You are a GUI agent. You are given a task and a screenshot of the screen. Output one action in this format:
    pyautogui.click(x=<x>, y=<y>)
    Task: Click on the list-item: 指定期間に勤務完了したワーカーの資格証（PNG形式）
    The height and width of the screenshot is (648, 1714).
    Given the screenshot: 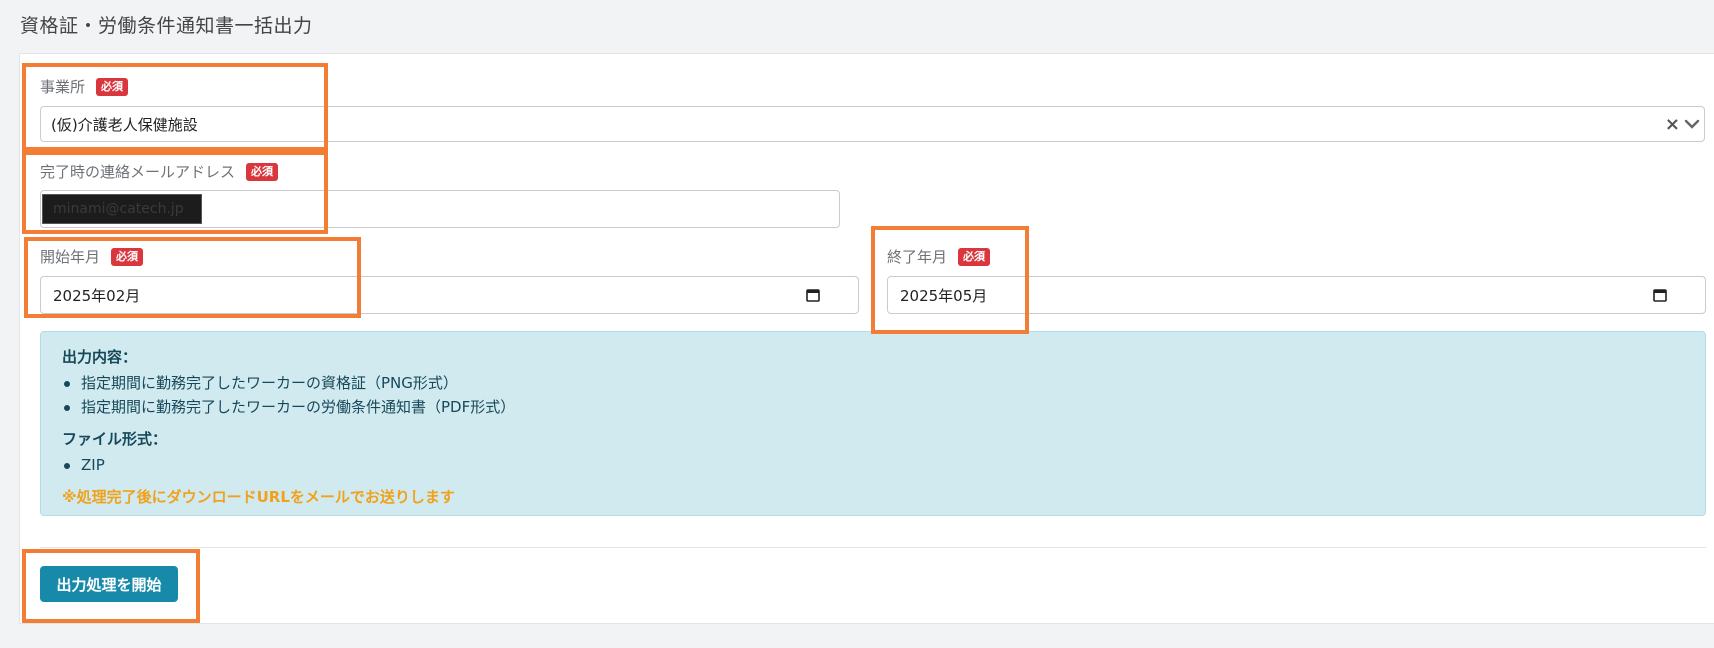 What is the action you would take?
    pyautogui.click(x=873, y=383)
    